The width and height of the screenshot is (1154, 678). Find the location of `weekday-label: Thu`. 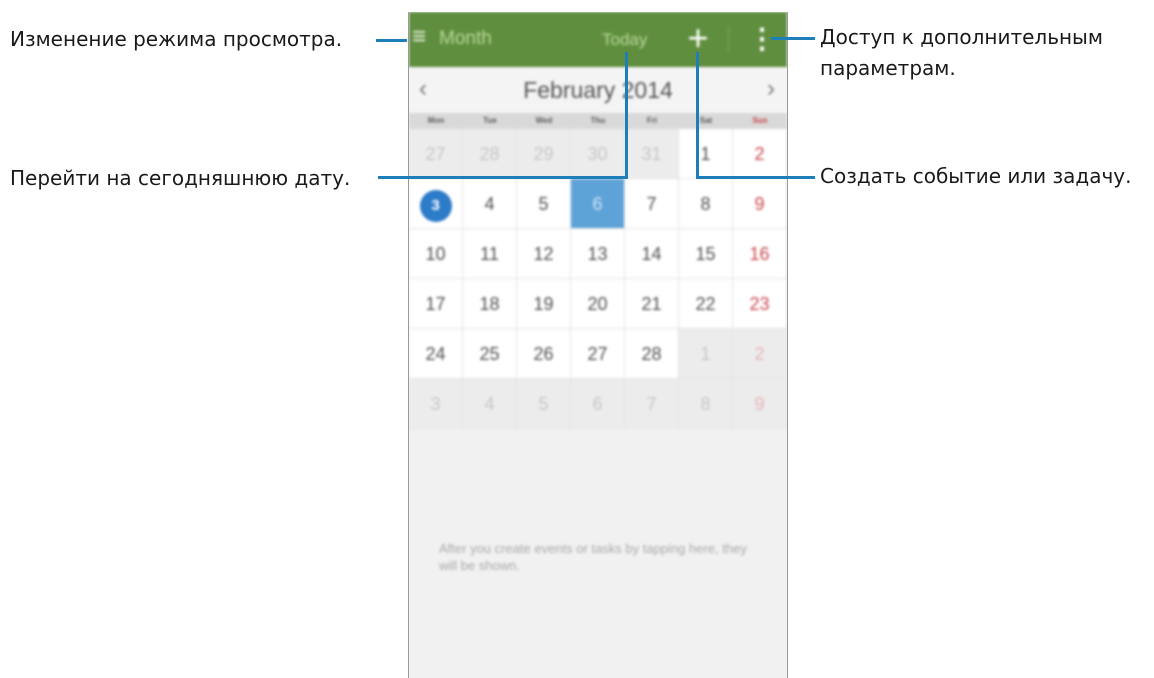

weekday-label: Thu is located at coordinates (598, 120).